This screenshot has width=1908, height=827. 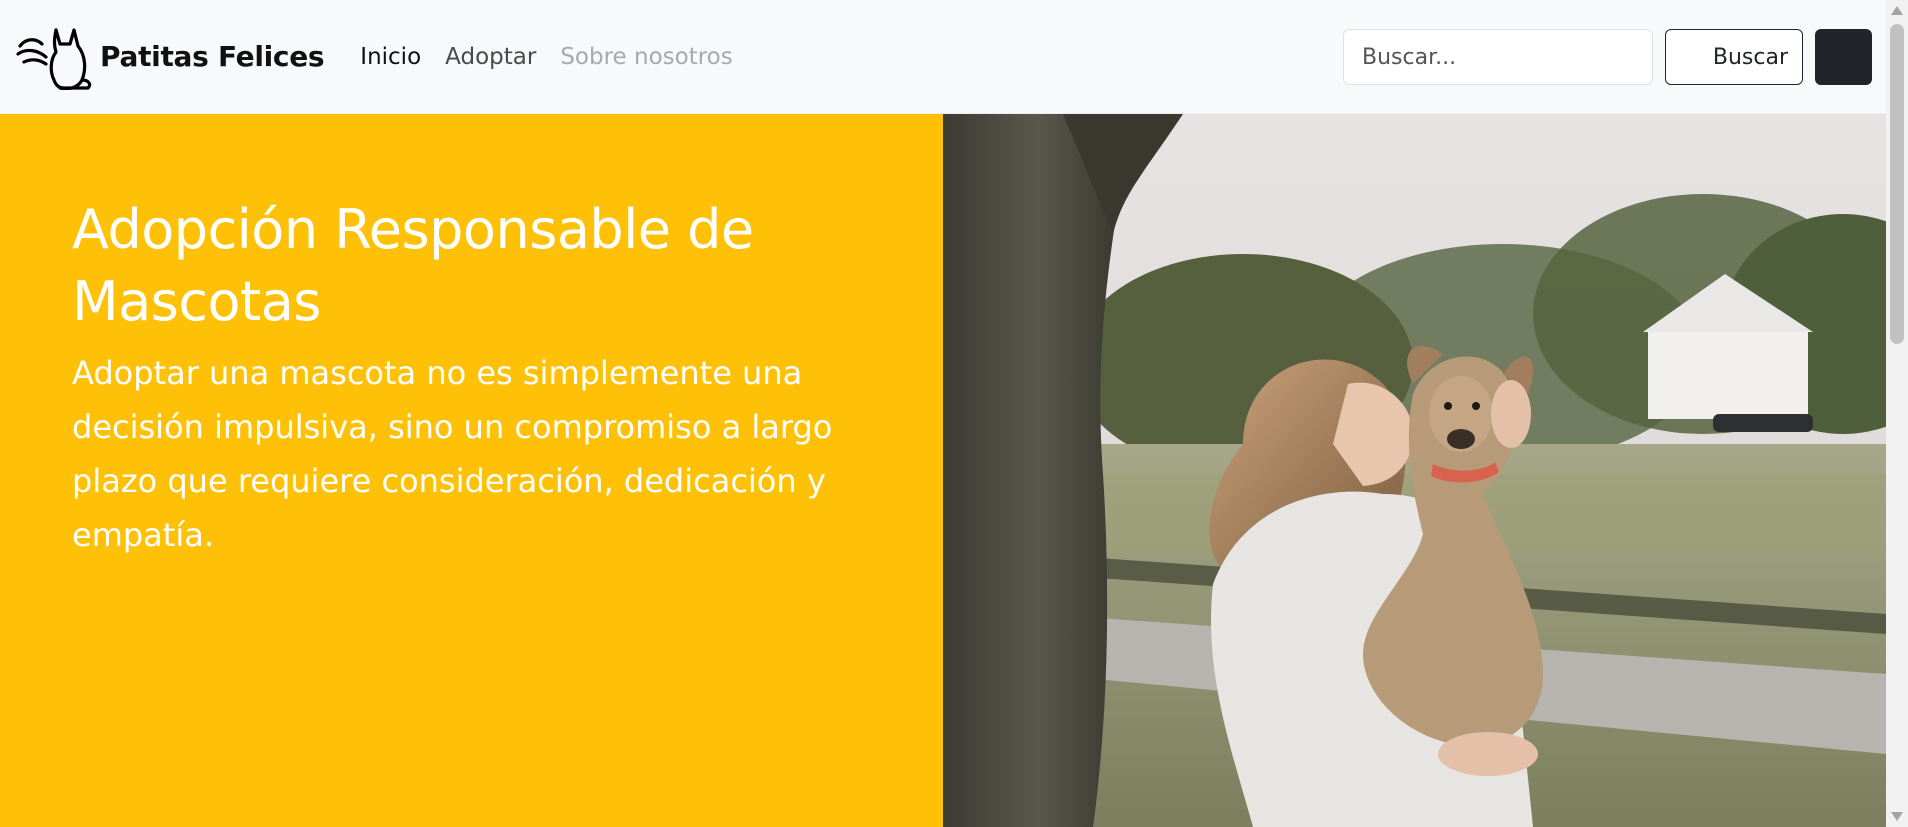 I want to click on nav-link-adoptar: Adoptar, so click(x=490, y=57).